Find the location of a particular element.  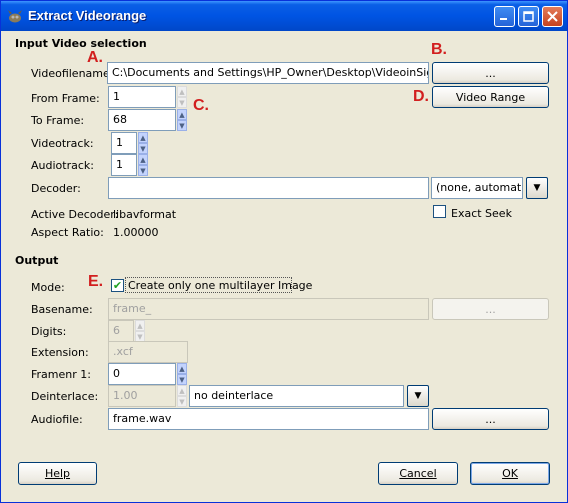

help-button-label: Help is located at coordinates (57, 473).